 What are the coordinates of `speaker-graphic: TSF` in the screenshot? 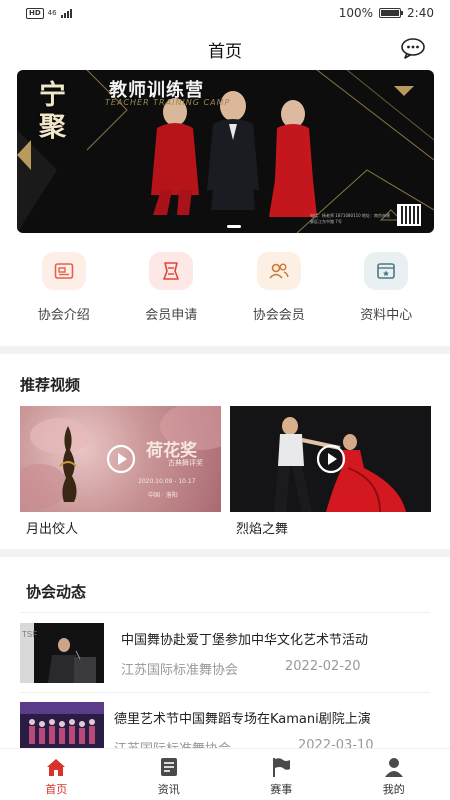 It's located at (62, 653).